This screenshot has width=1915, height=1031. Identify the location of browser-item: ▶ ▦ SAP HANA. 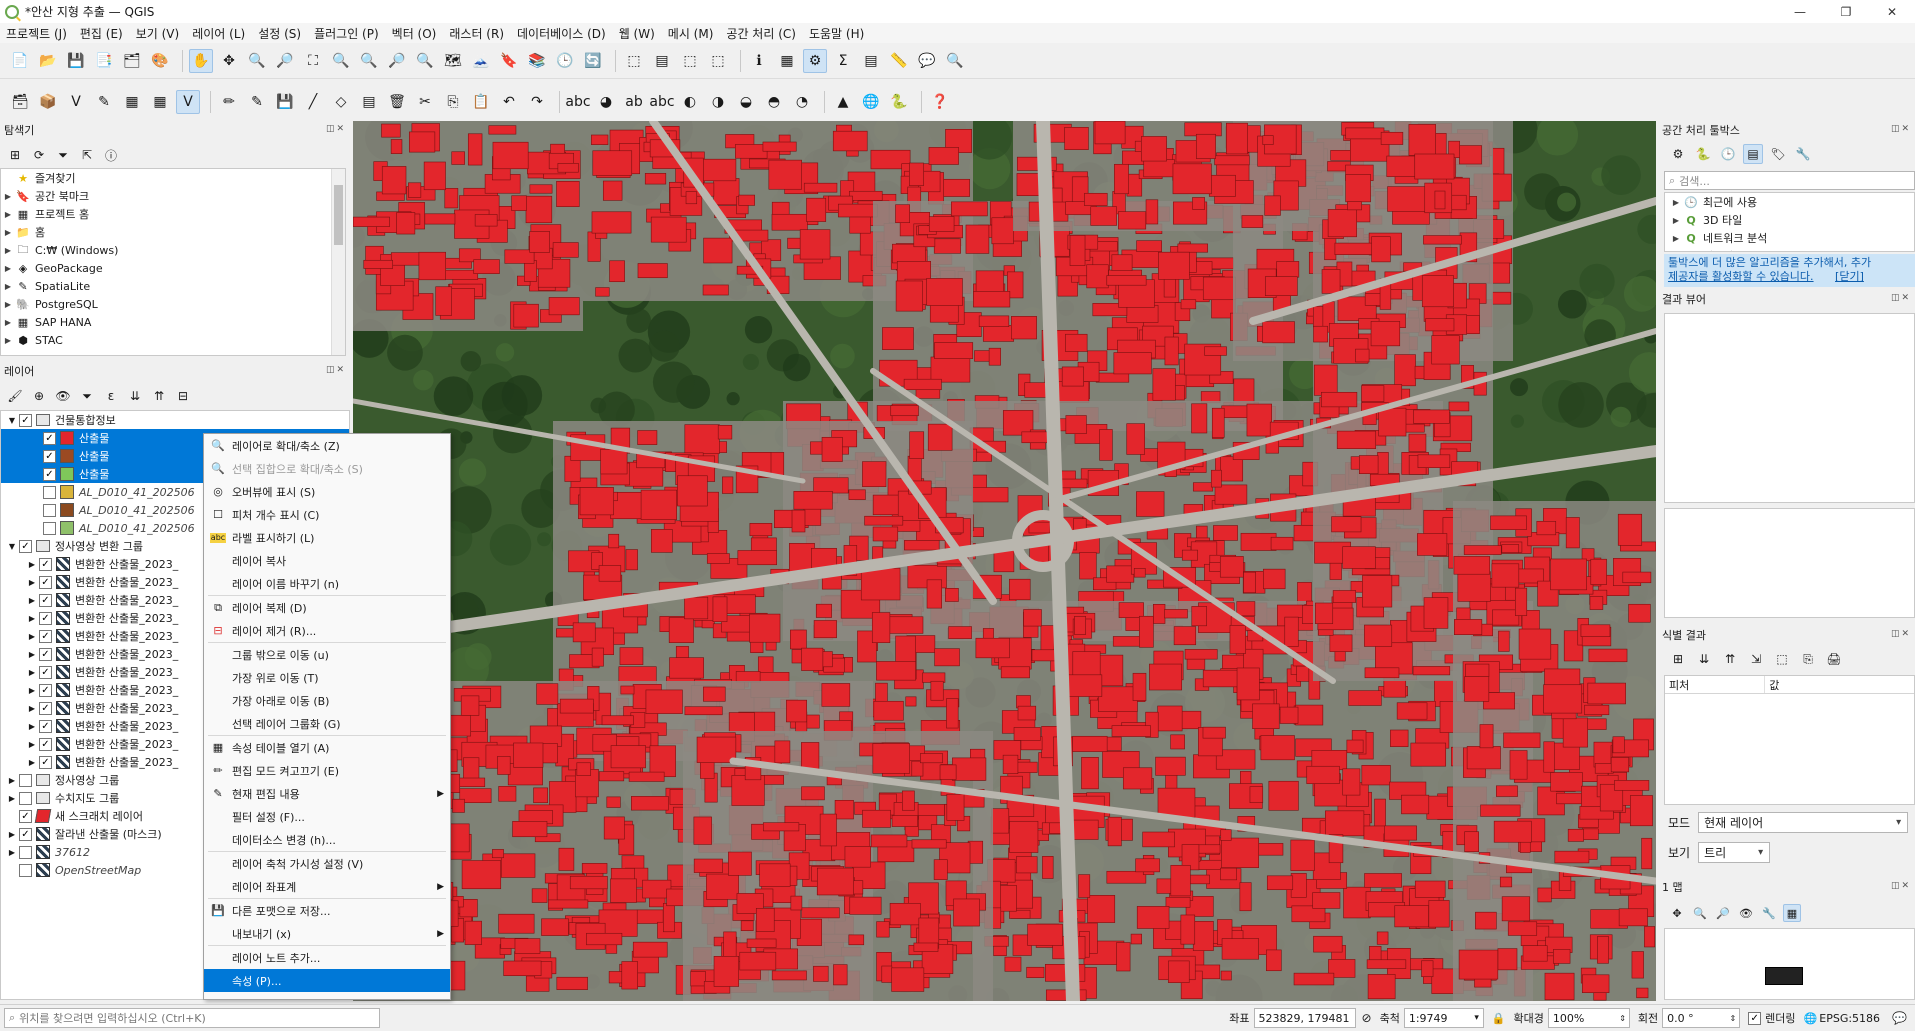
(173, 322).